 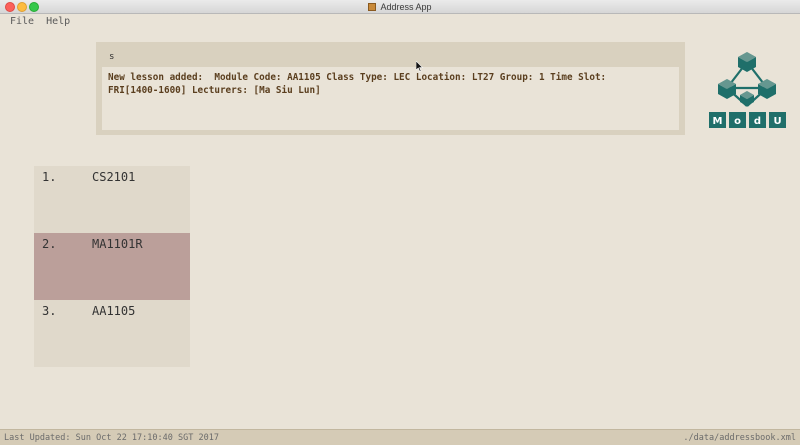 What do you see at coordinates (747, 90) in the screenshot?
I see `modu-logo: M o d U` at bounding box center [747, 90].